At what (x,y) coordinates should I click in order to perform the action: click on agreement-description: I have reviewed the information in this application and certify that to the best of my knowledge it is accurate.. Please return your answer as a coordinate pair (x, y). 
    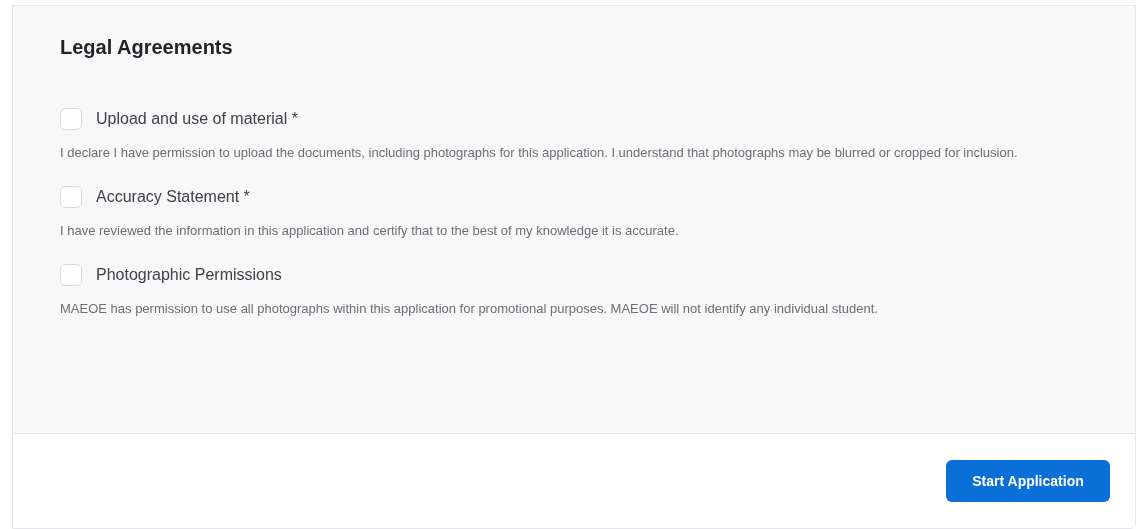
    Looking at the image, I should click on (370, 231).